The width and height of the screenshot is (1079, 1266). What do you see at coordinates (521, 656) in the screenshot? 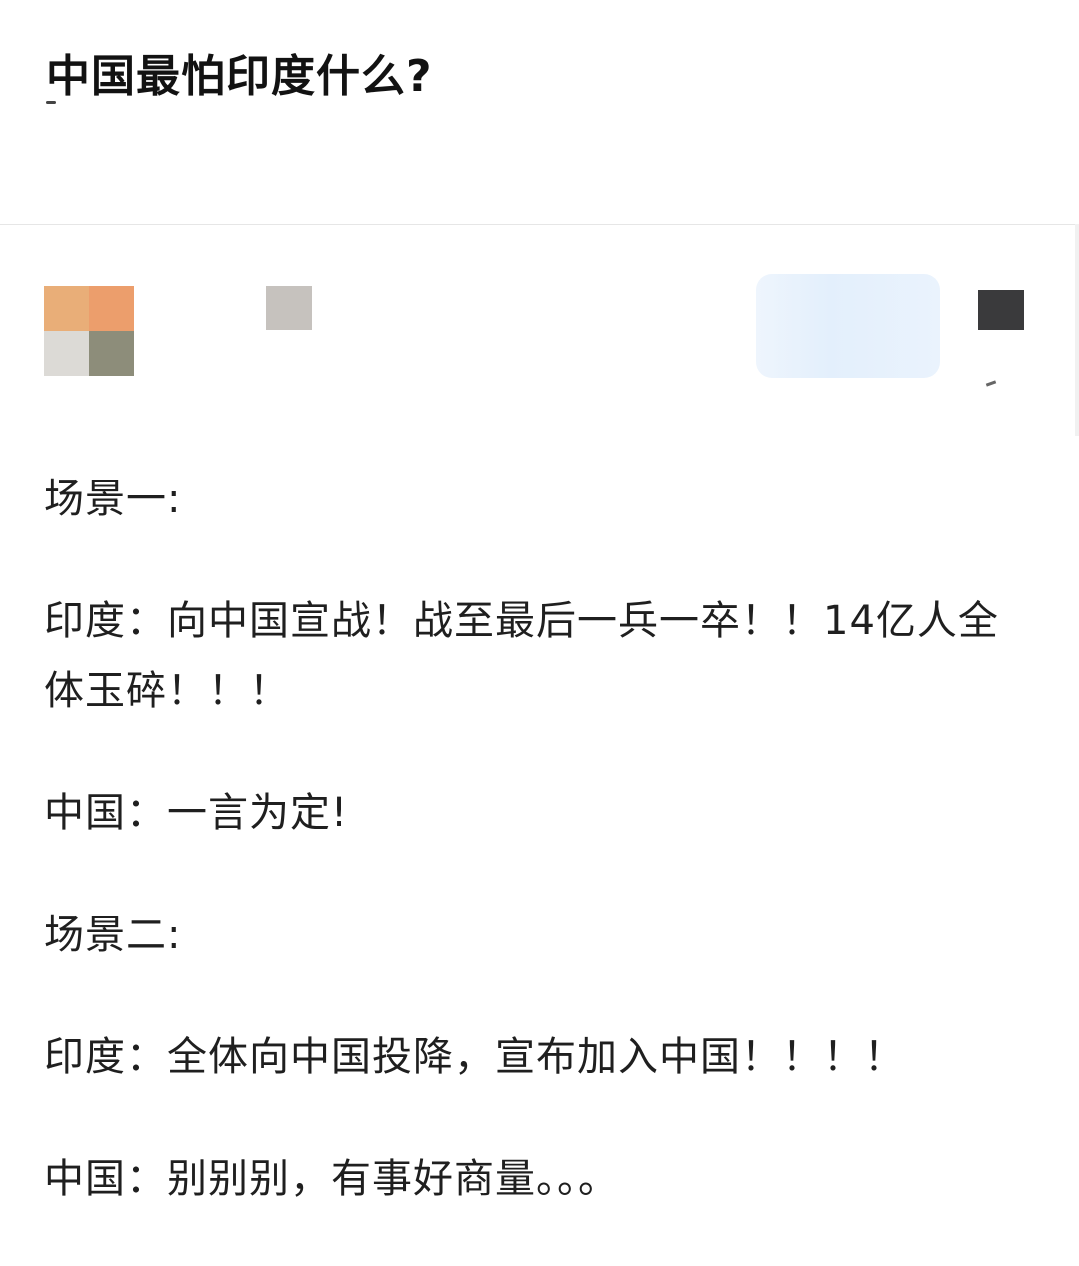
I see `answer-paragraph: 印度：向中国宣战！战至最后一兵一卒！！14亿人全体玉碎！！！` at bounding box center [521, 656].